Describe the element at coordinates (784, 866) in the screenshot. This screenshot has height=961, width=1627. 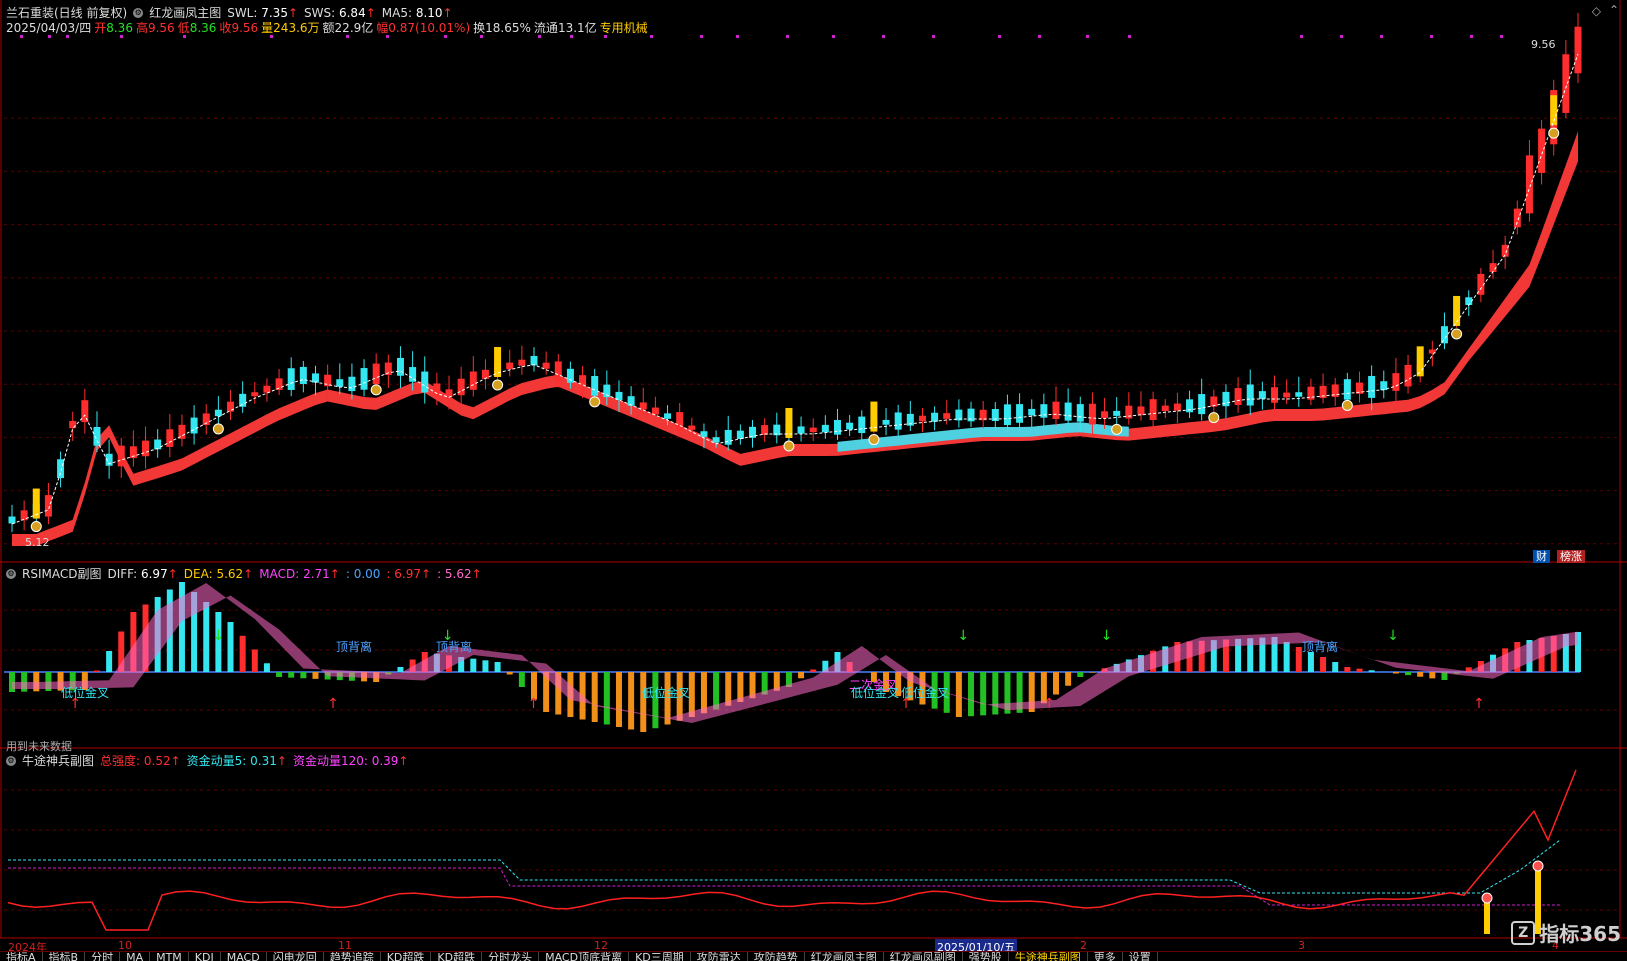
I see `money5-line` at that location.